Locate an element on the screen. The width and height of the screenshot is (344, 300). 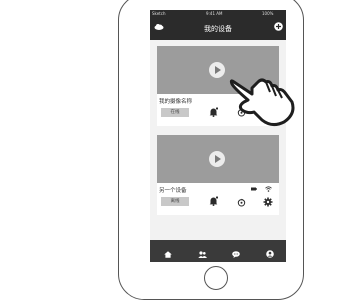
tab-bar: 设备 发现 消息 is located at coordinates (218, 251).